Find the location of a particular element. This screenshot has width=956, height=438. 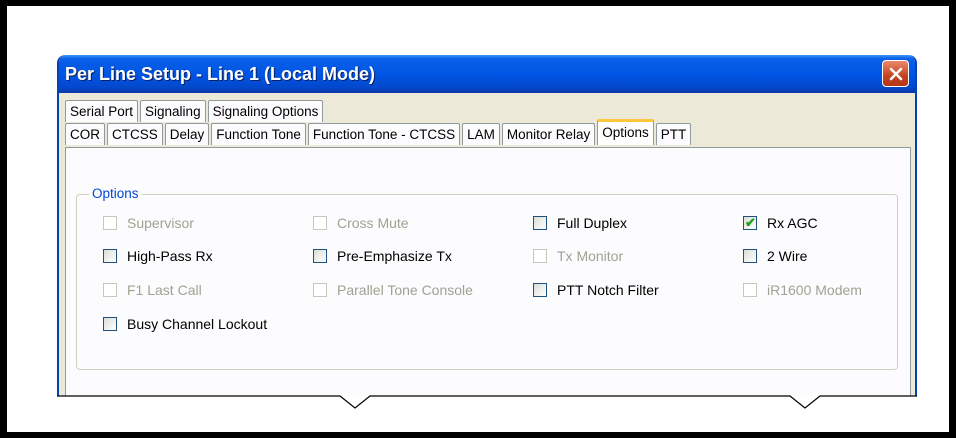

checkbox-label: Busy Channel Lockout is located at coordinates (197, 324).